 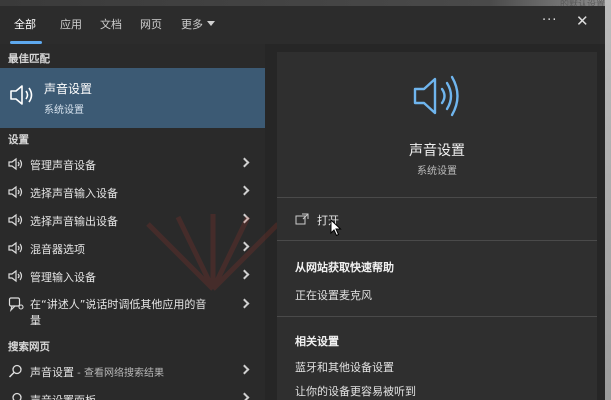 What do you see at coordinates (68, 89) in the screenshot?
I see `best-match-title: 声音设置` at bounding box center [68, 89].